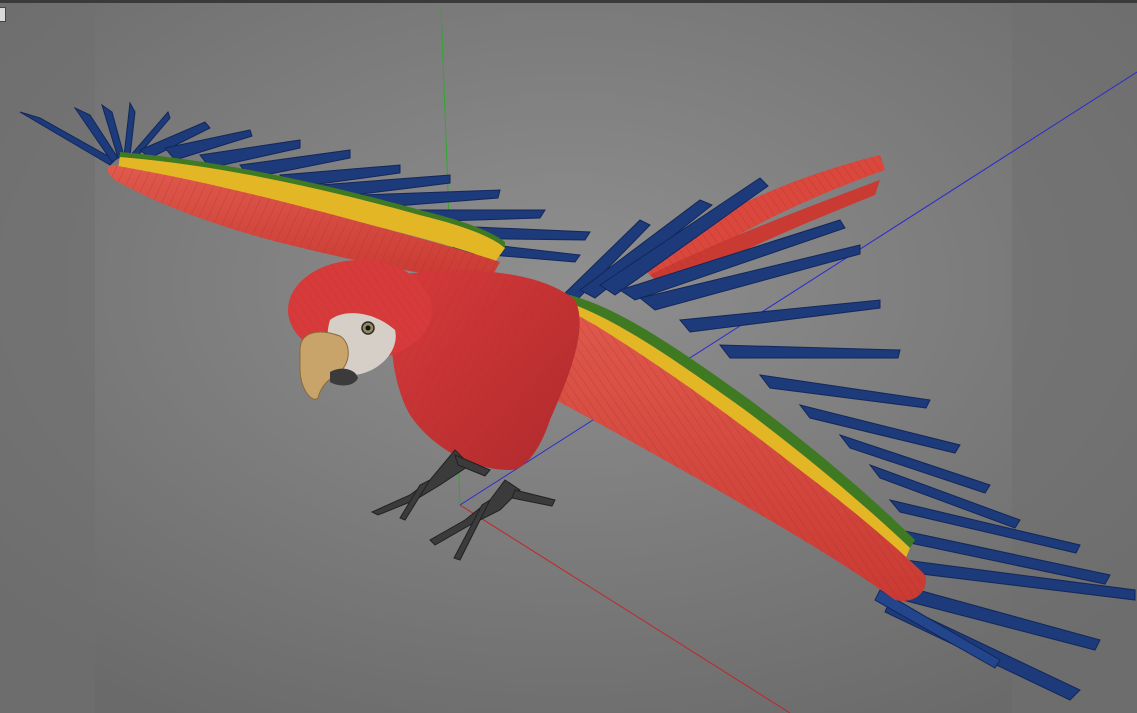  What do you see at coordinates (305, 190) in the screenshot?
I see `left-wing` at bounding box center [305, 190].